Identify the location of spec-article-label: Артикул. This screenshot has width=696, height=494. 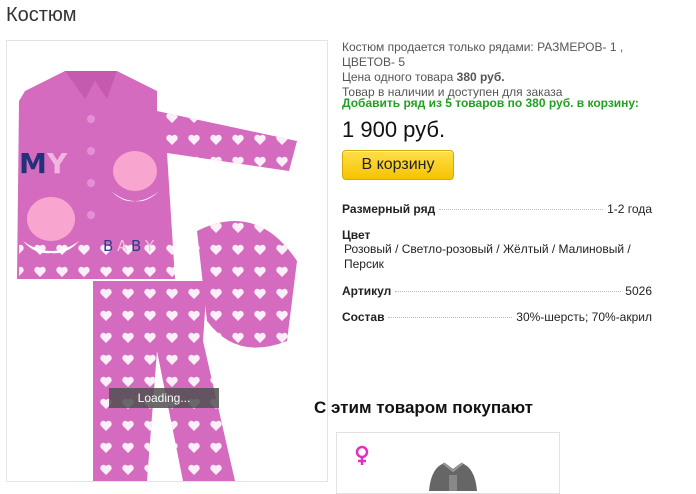
(367, 291).